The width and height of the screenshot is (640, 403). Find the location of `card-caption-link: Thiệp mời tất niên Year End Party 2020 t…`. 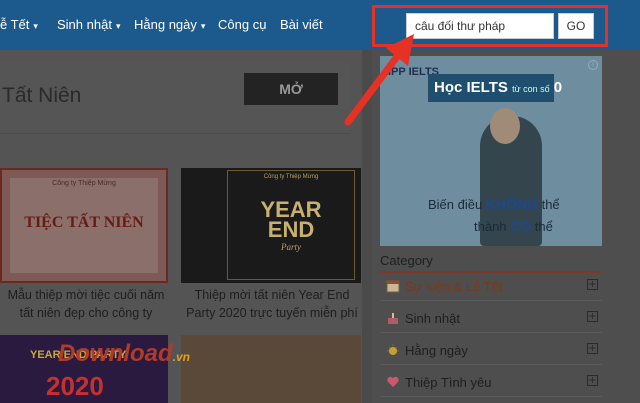

card-caption-link: Thiệp mời tất niên Year End Party 2020 t… is located at coordinates (272, 304).